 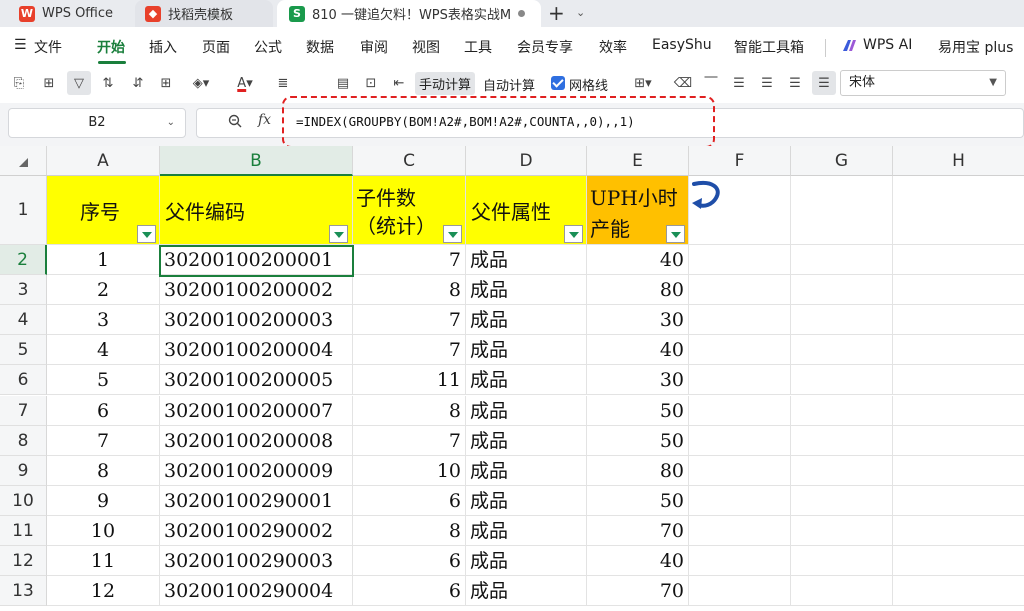 I want to click on menu-view: 视图, so click(x=426, y=47).